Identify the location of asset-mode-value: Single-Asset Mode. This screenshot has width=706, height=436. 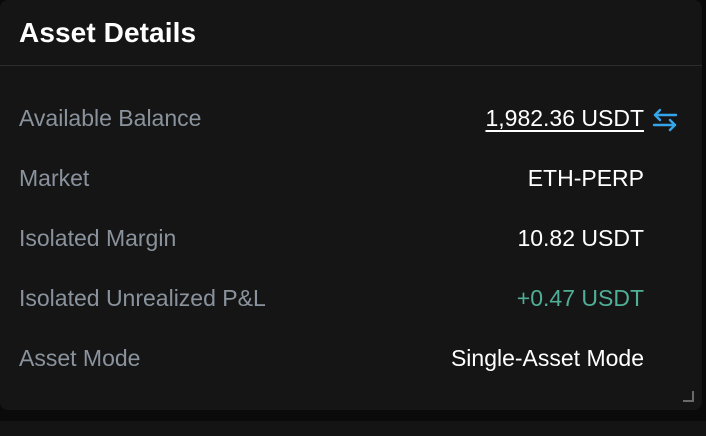
(547, 358).